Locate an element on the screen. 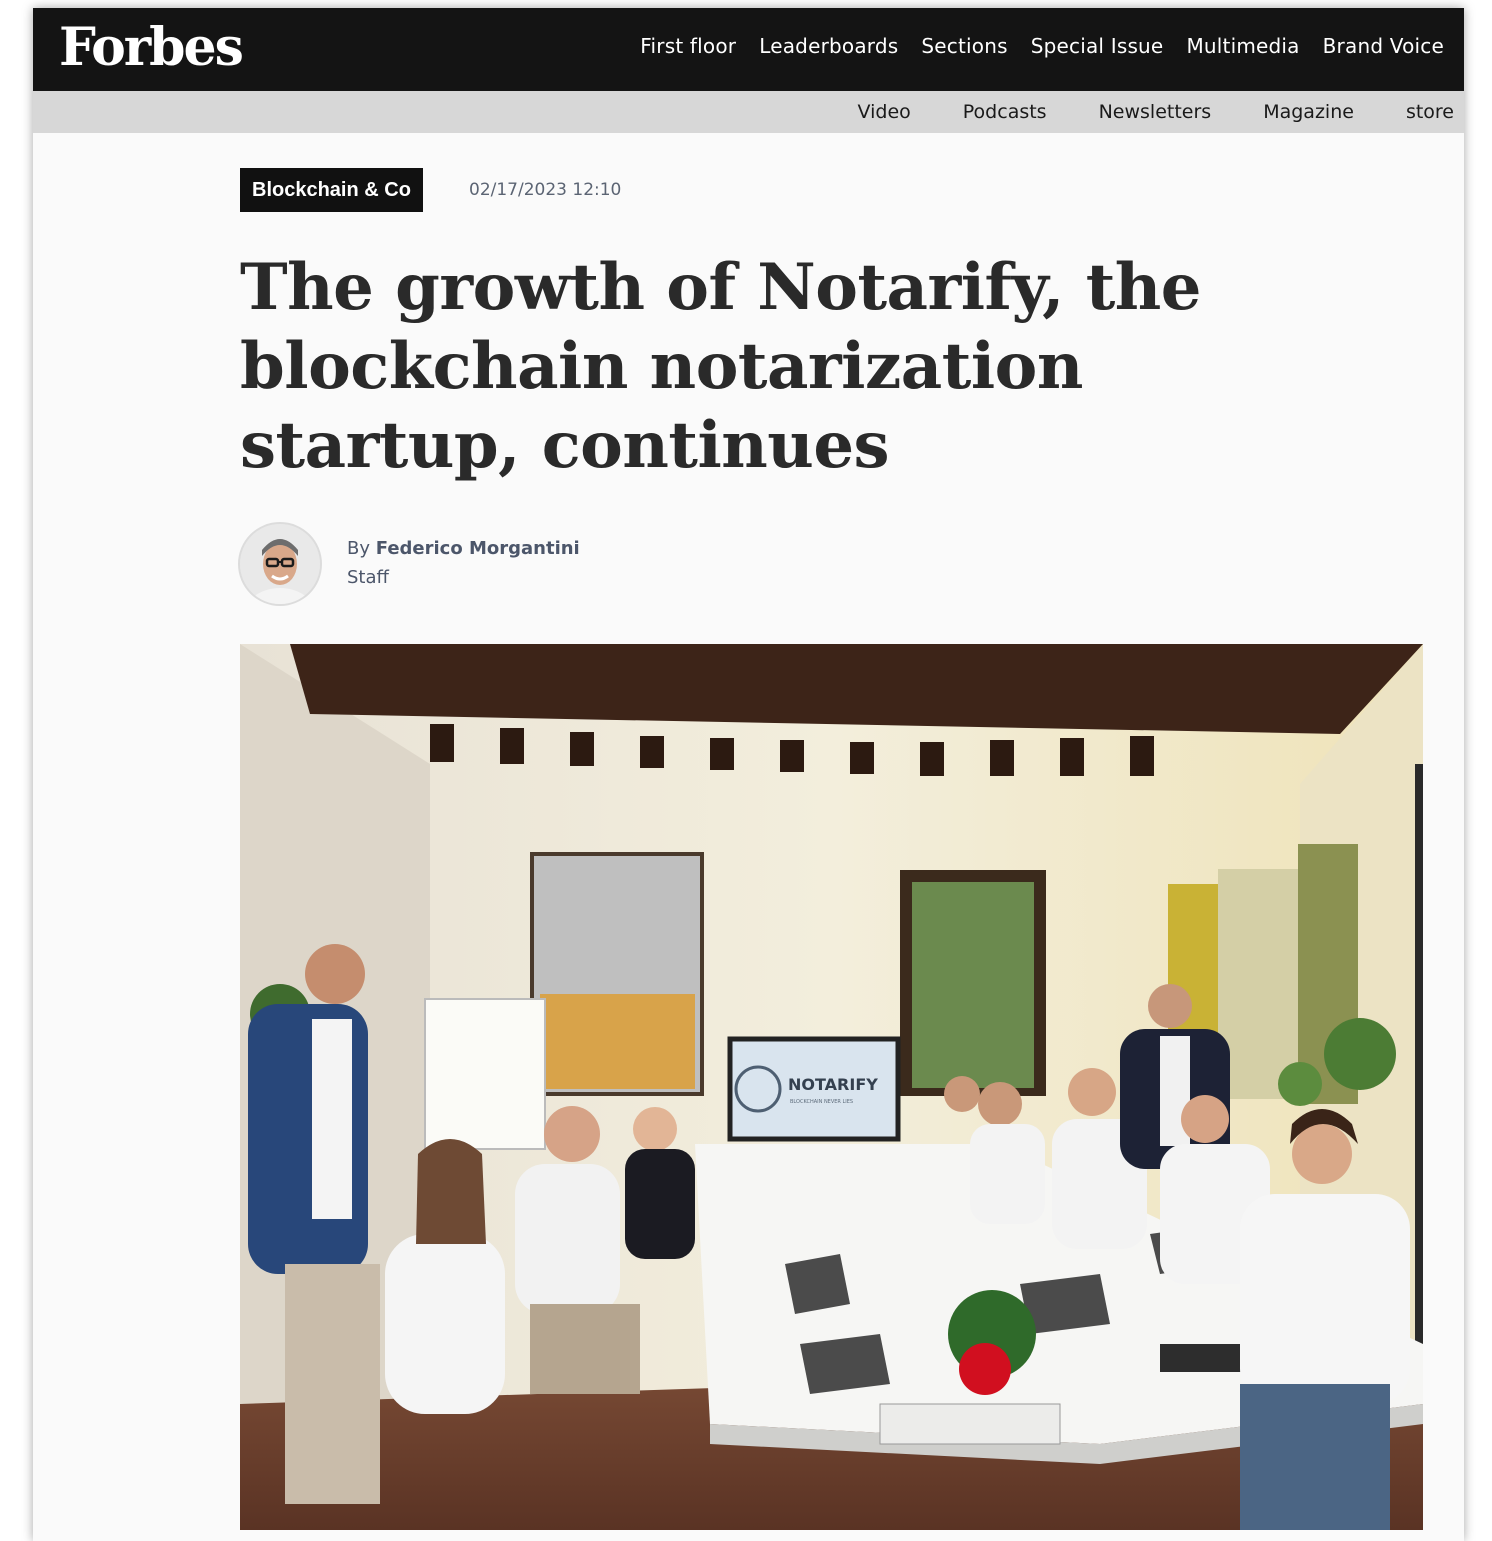 This screenshot has height=1541, width=1492. author-portrait-icon is located at coordinates (280, 564).